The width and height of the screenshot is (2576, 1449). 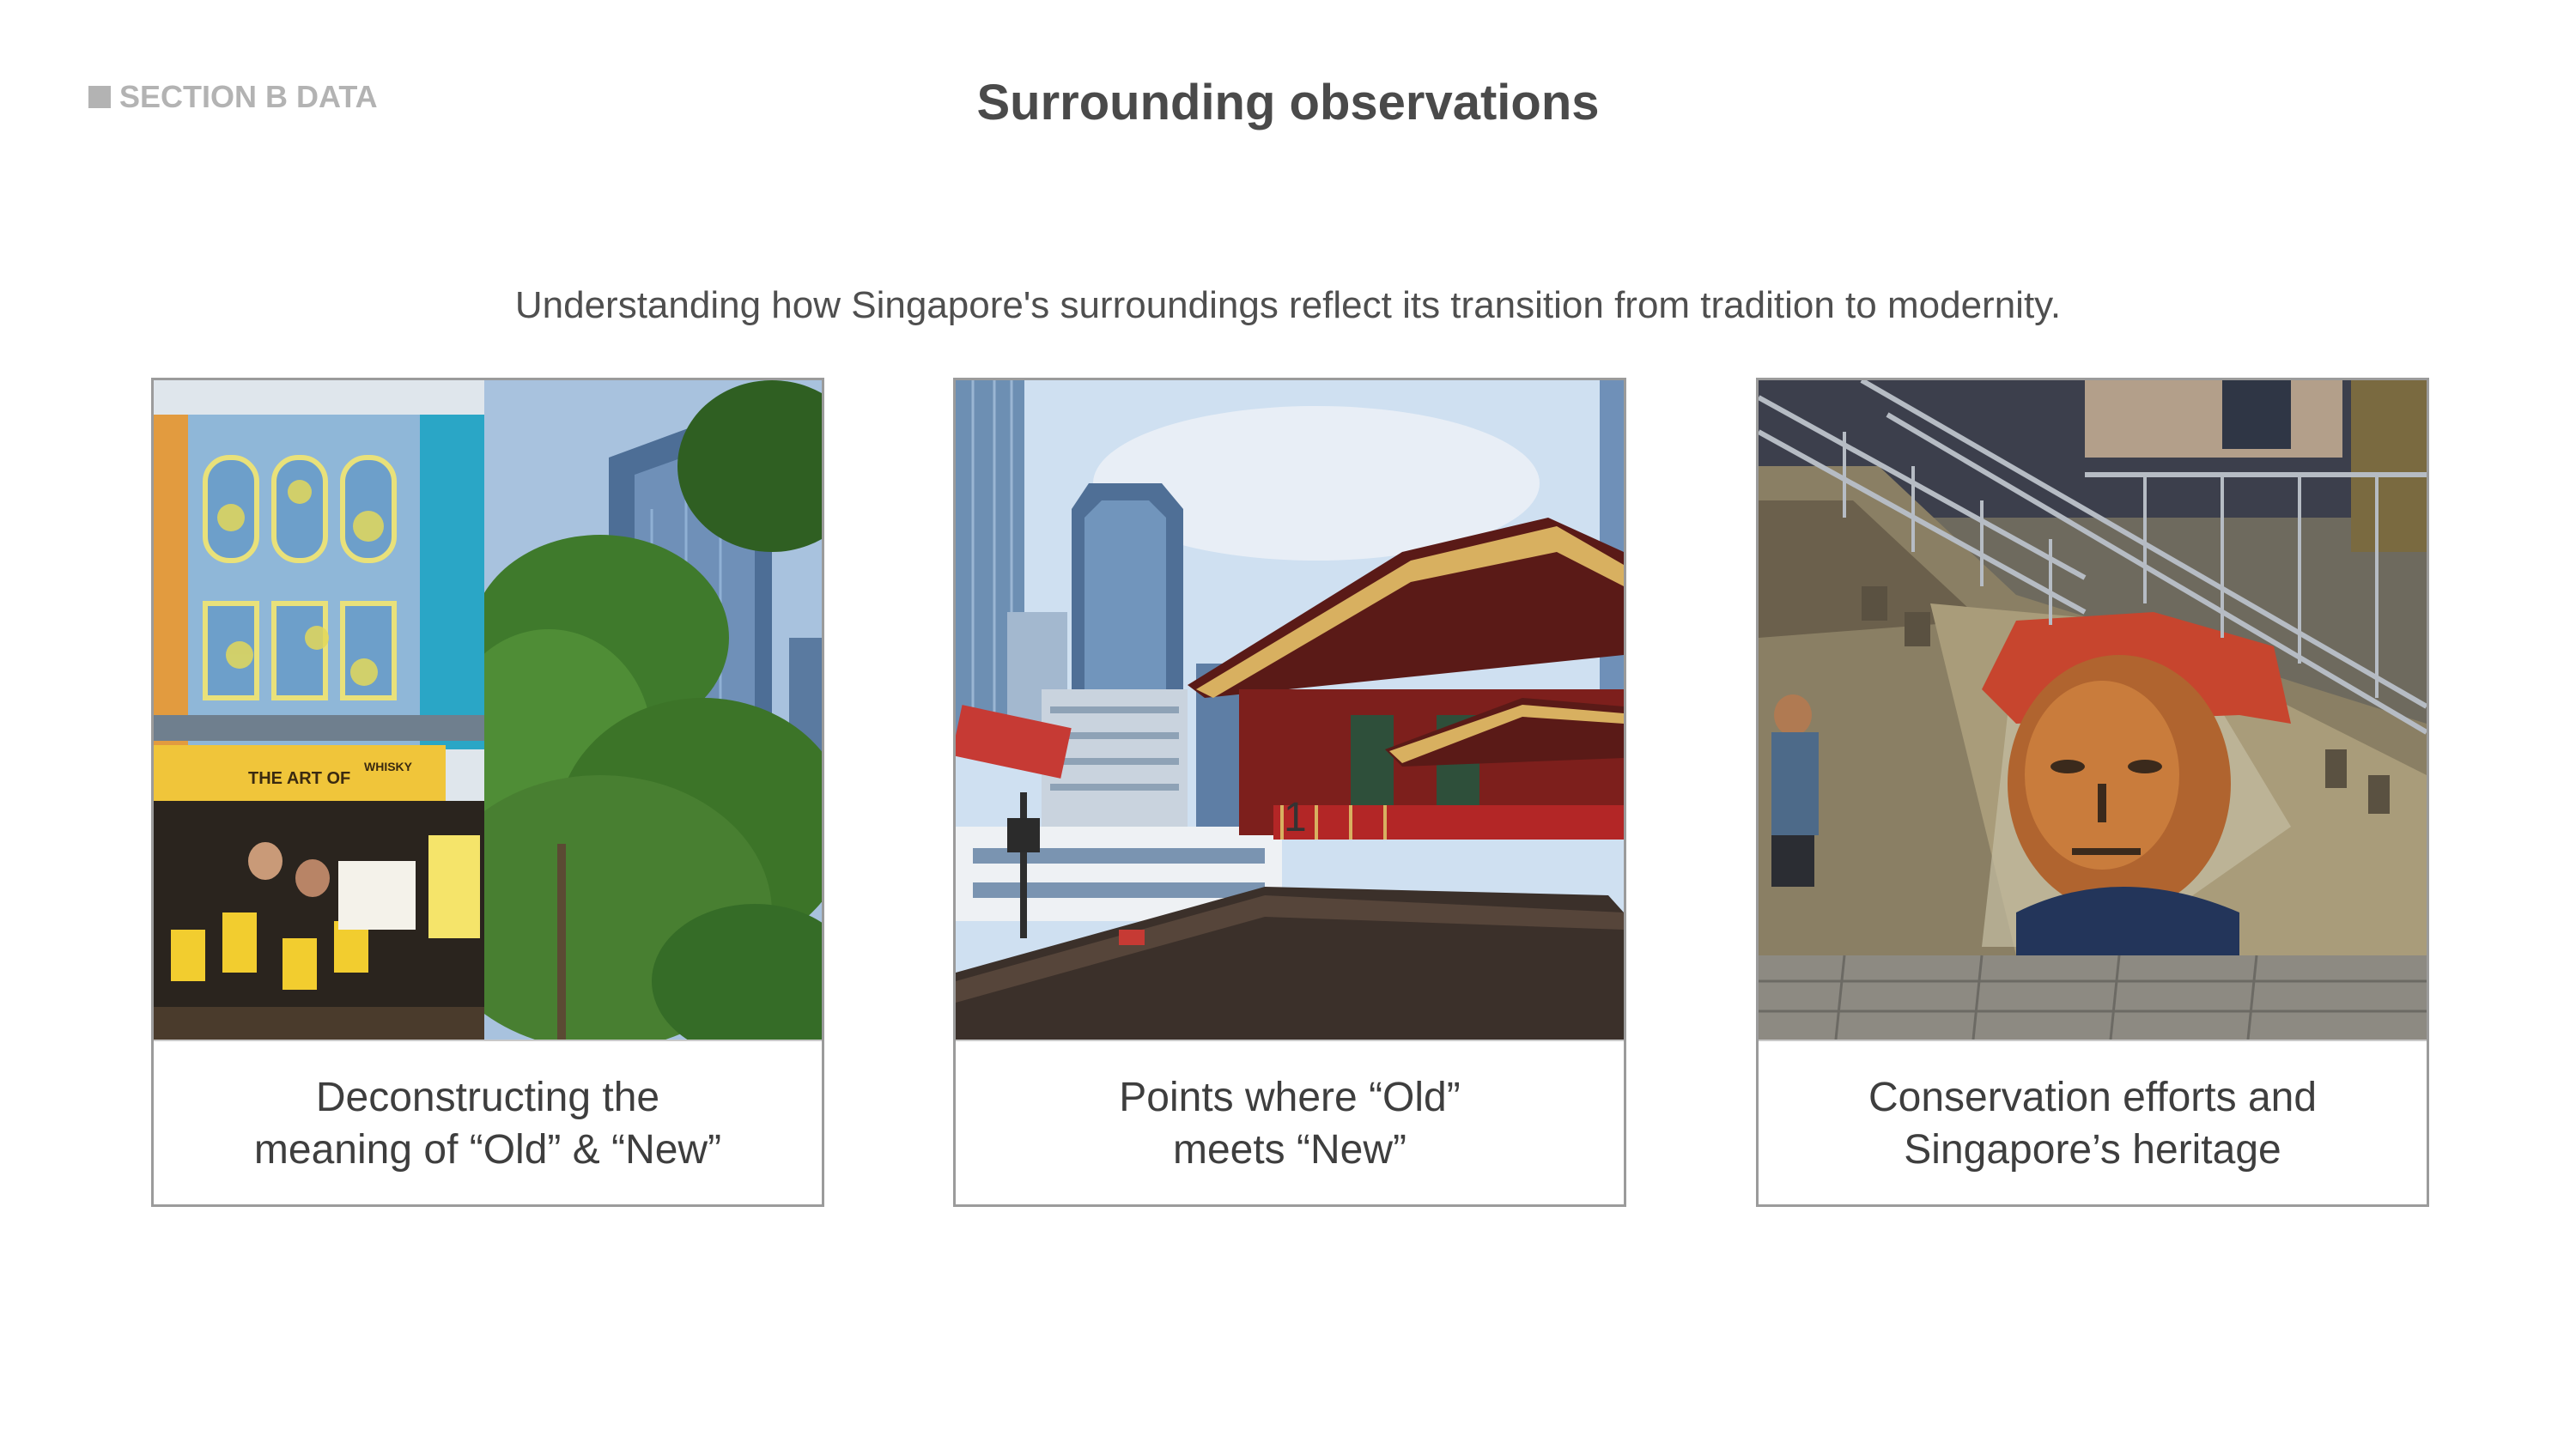 What do you see at coordinates (388, 766) in the screenshot?
I see `photo-sign-text-2: WHISKY` at bounding box center [388, 766].